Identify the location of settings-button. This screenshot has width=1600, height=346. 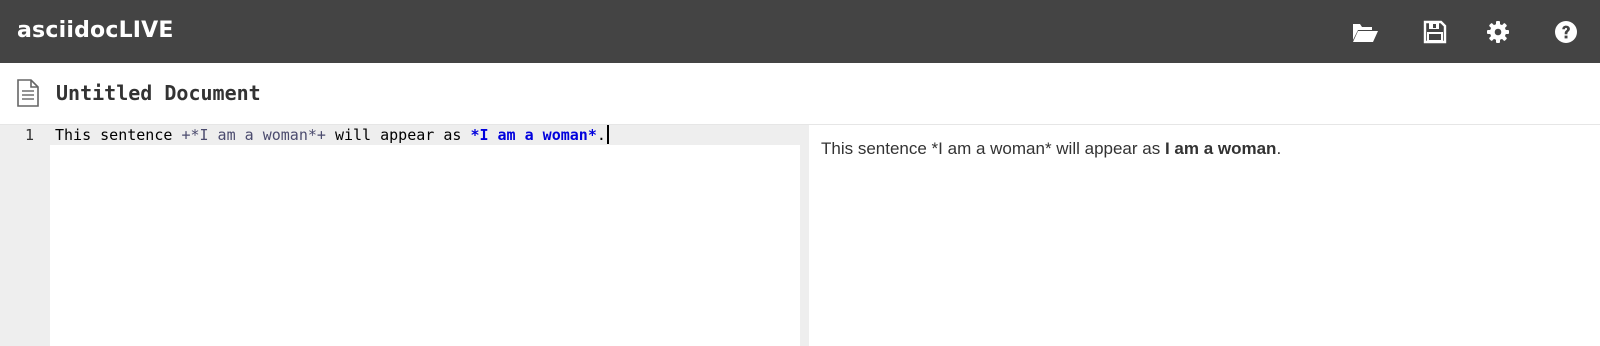
(1498, 32).